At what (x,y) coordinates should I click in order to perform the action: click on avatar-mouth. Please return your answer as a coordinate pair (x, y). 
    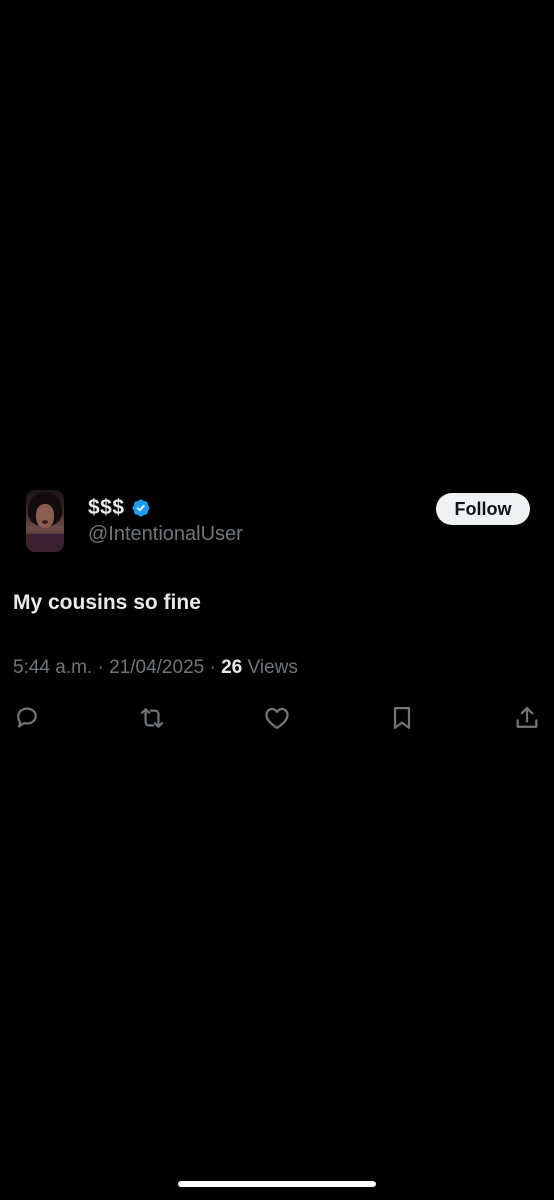
    Looking at the image, I should click on (45, 522).